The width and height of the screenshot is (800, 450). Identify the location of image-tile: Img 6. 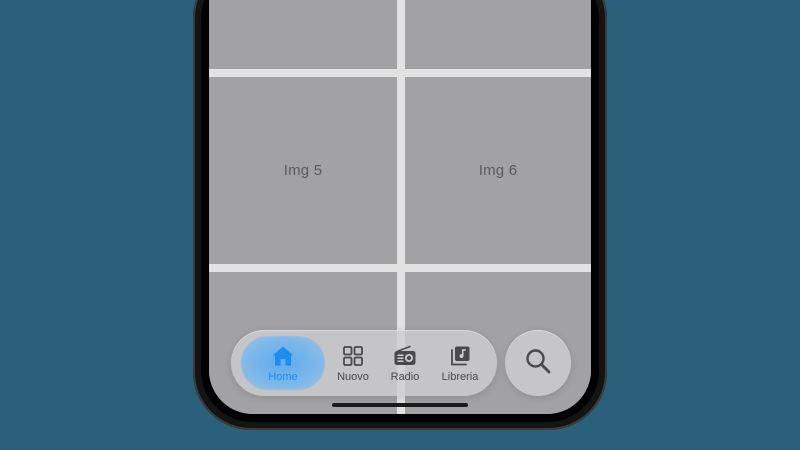
(498, 170).